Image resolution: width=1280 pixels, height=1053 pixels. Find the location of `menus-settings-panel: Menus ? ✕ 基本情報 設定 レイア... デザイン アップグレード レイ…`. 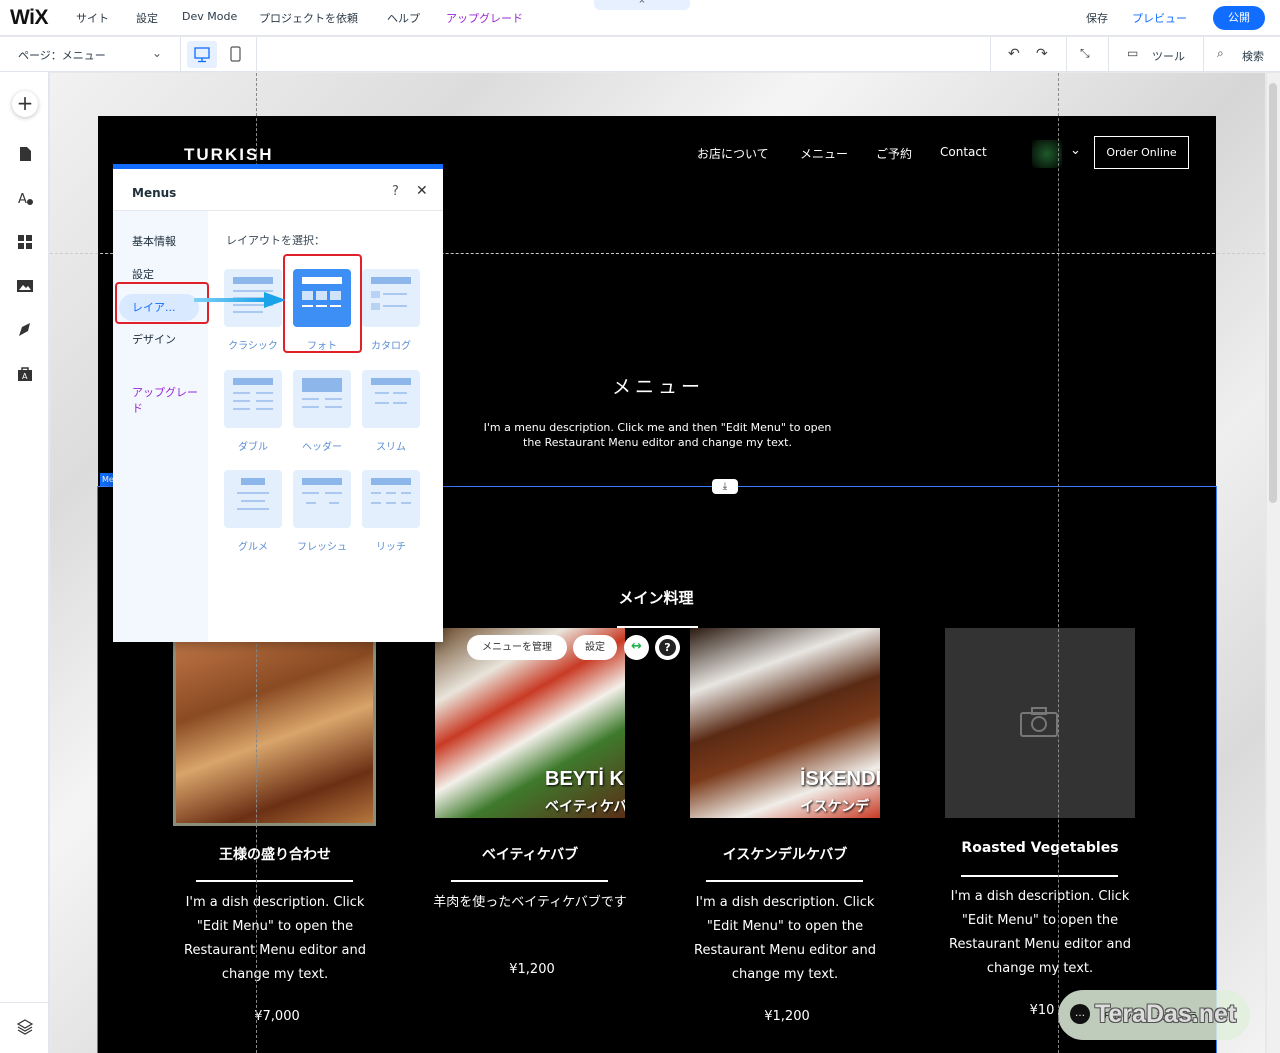

menus-settings-panel: Menus ? ✕ 基本情報 設定 レイア... デザイン アップグレード レイ… is located at coordinates (278, 403).